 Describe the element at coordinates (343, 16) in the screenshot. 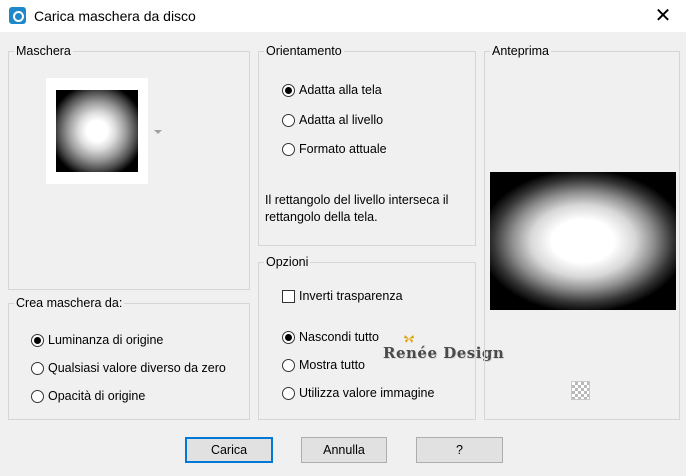

I see `title-bar: Carica maschera da disco ✕` at that location.